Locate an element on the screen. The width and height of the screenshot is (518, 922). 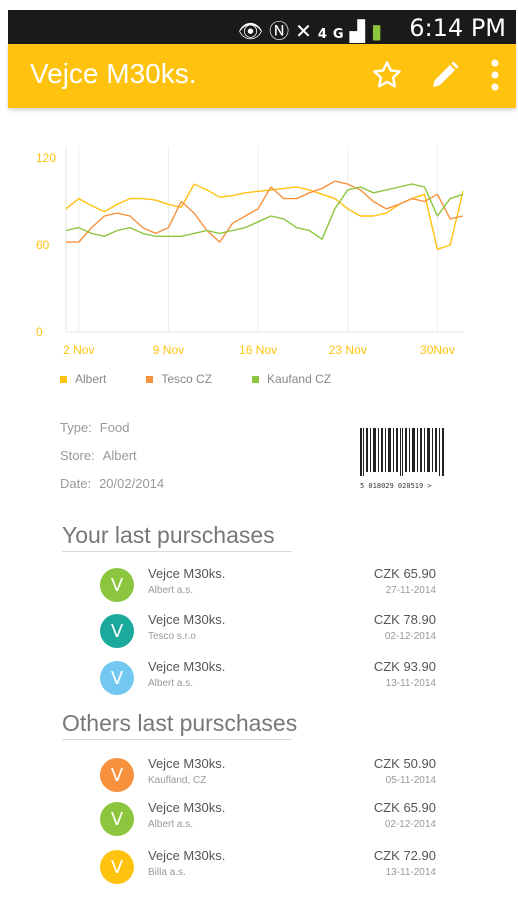
barcode: 5 018029 020519 > is located at coordinates (402, 459).